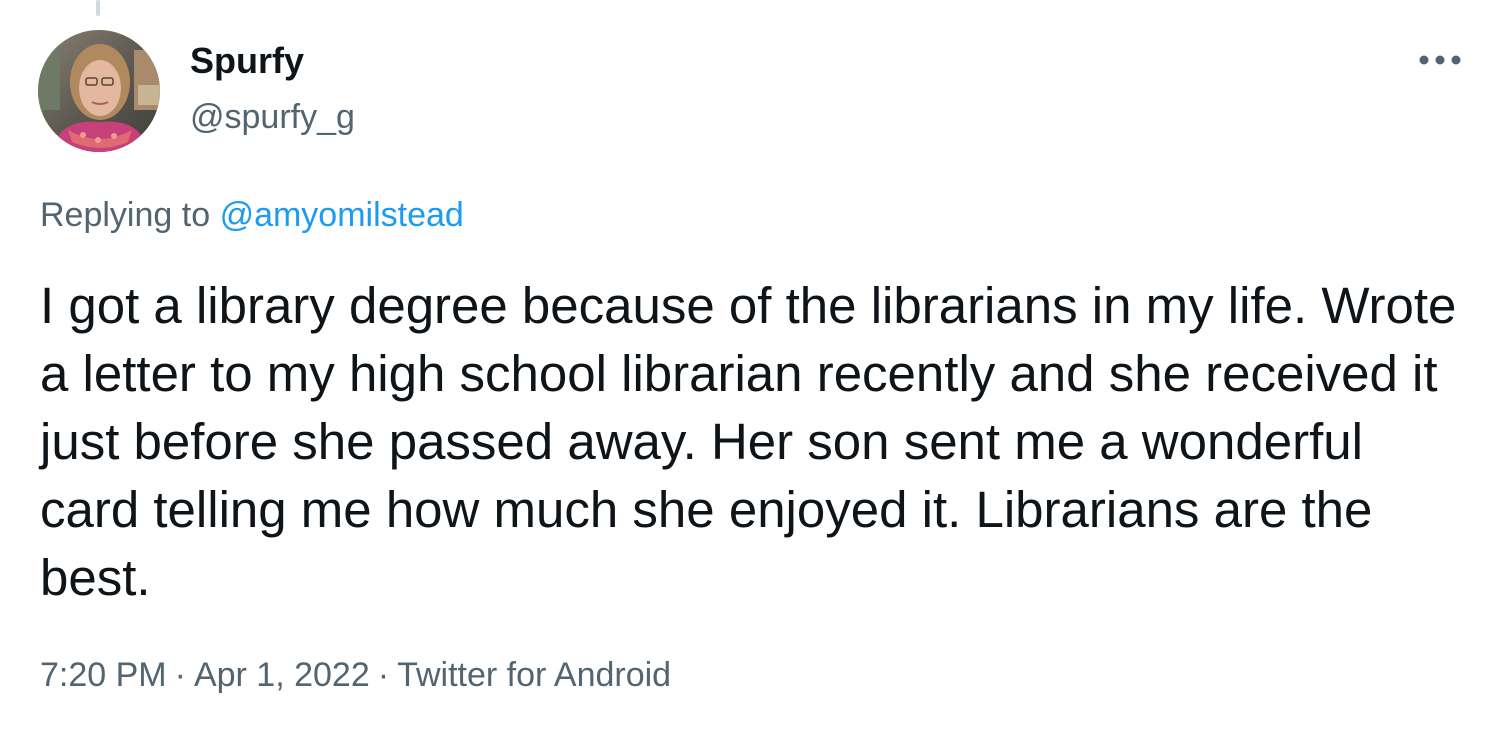 The image size is (1500, 742). I want to click on more-options-button, so click(1440, 60).